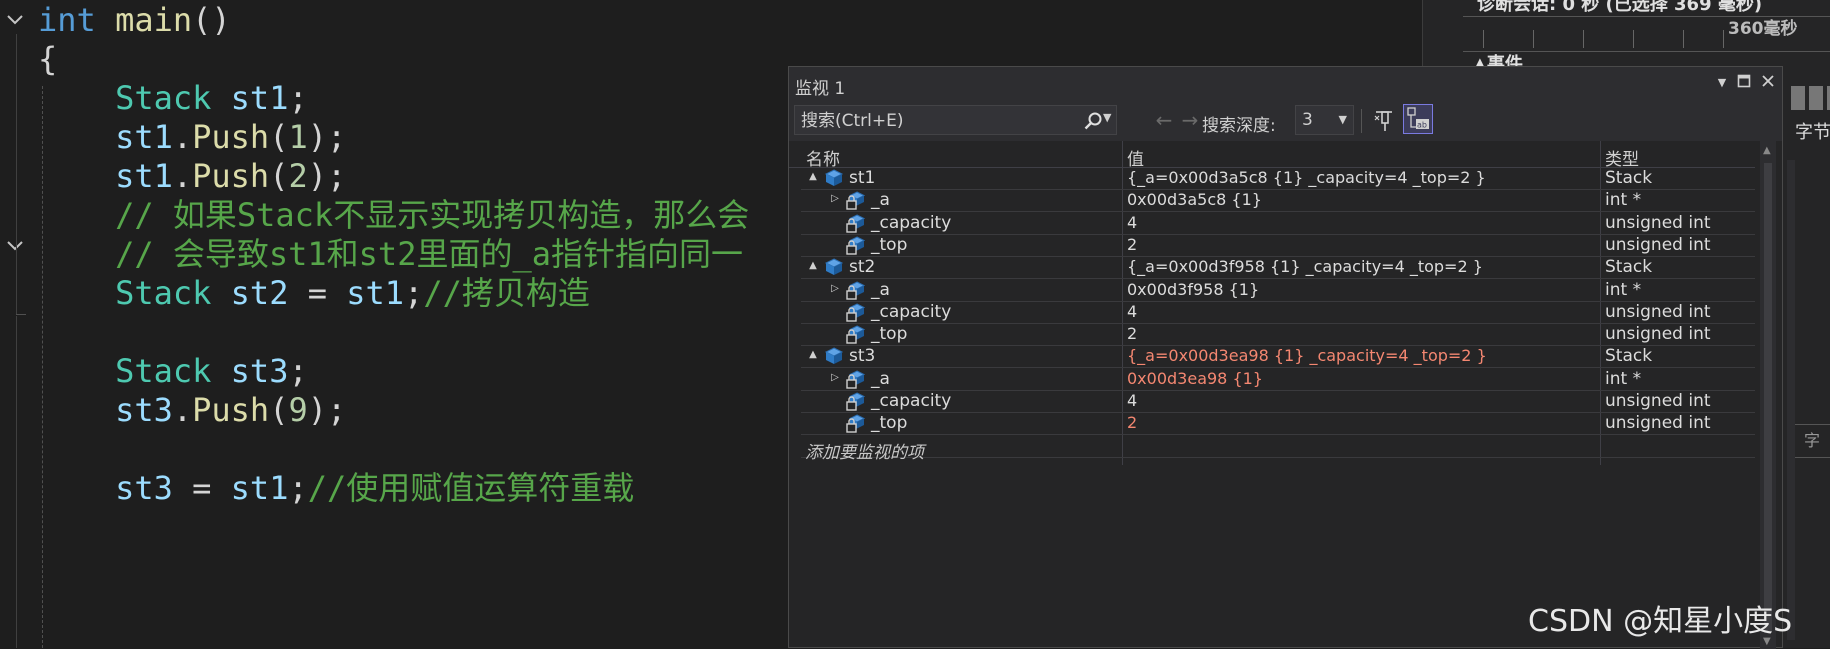  Describe the element at coordinates (1278, 379) in the screenshot. I see `watch-row: ▷ _a 0x00d3ea98 {1} int *` at that location.